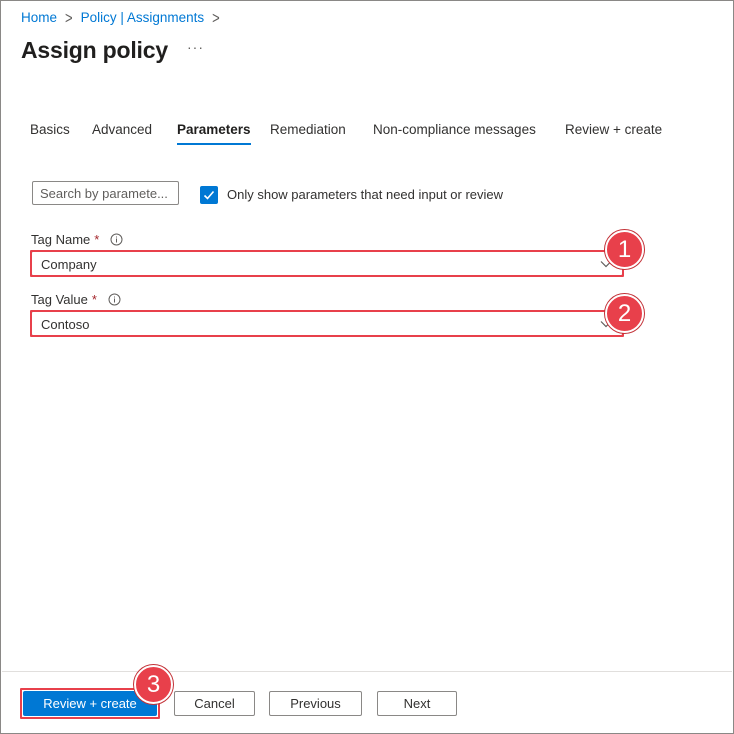 This screenshot has height=734, width=734. What do you see at coordinates (327, 323) in the screenshot?
I see `tag-value-dropdown: Contoso` at bounding box center [327, 323].